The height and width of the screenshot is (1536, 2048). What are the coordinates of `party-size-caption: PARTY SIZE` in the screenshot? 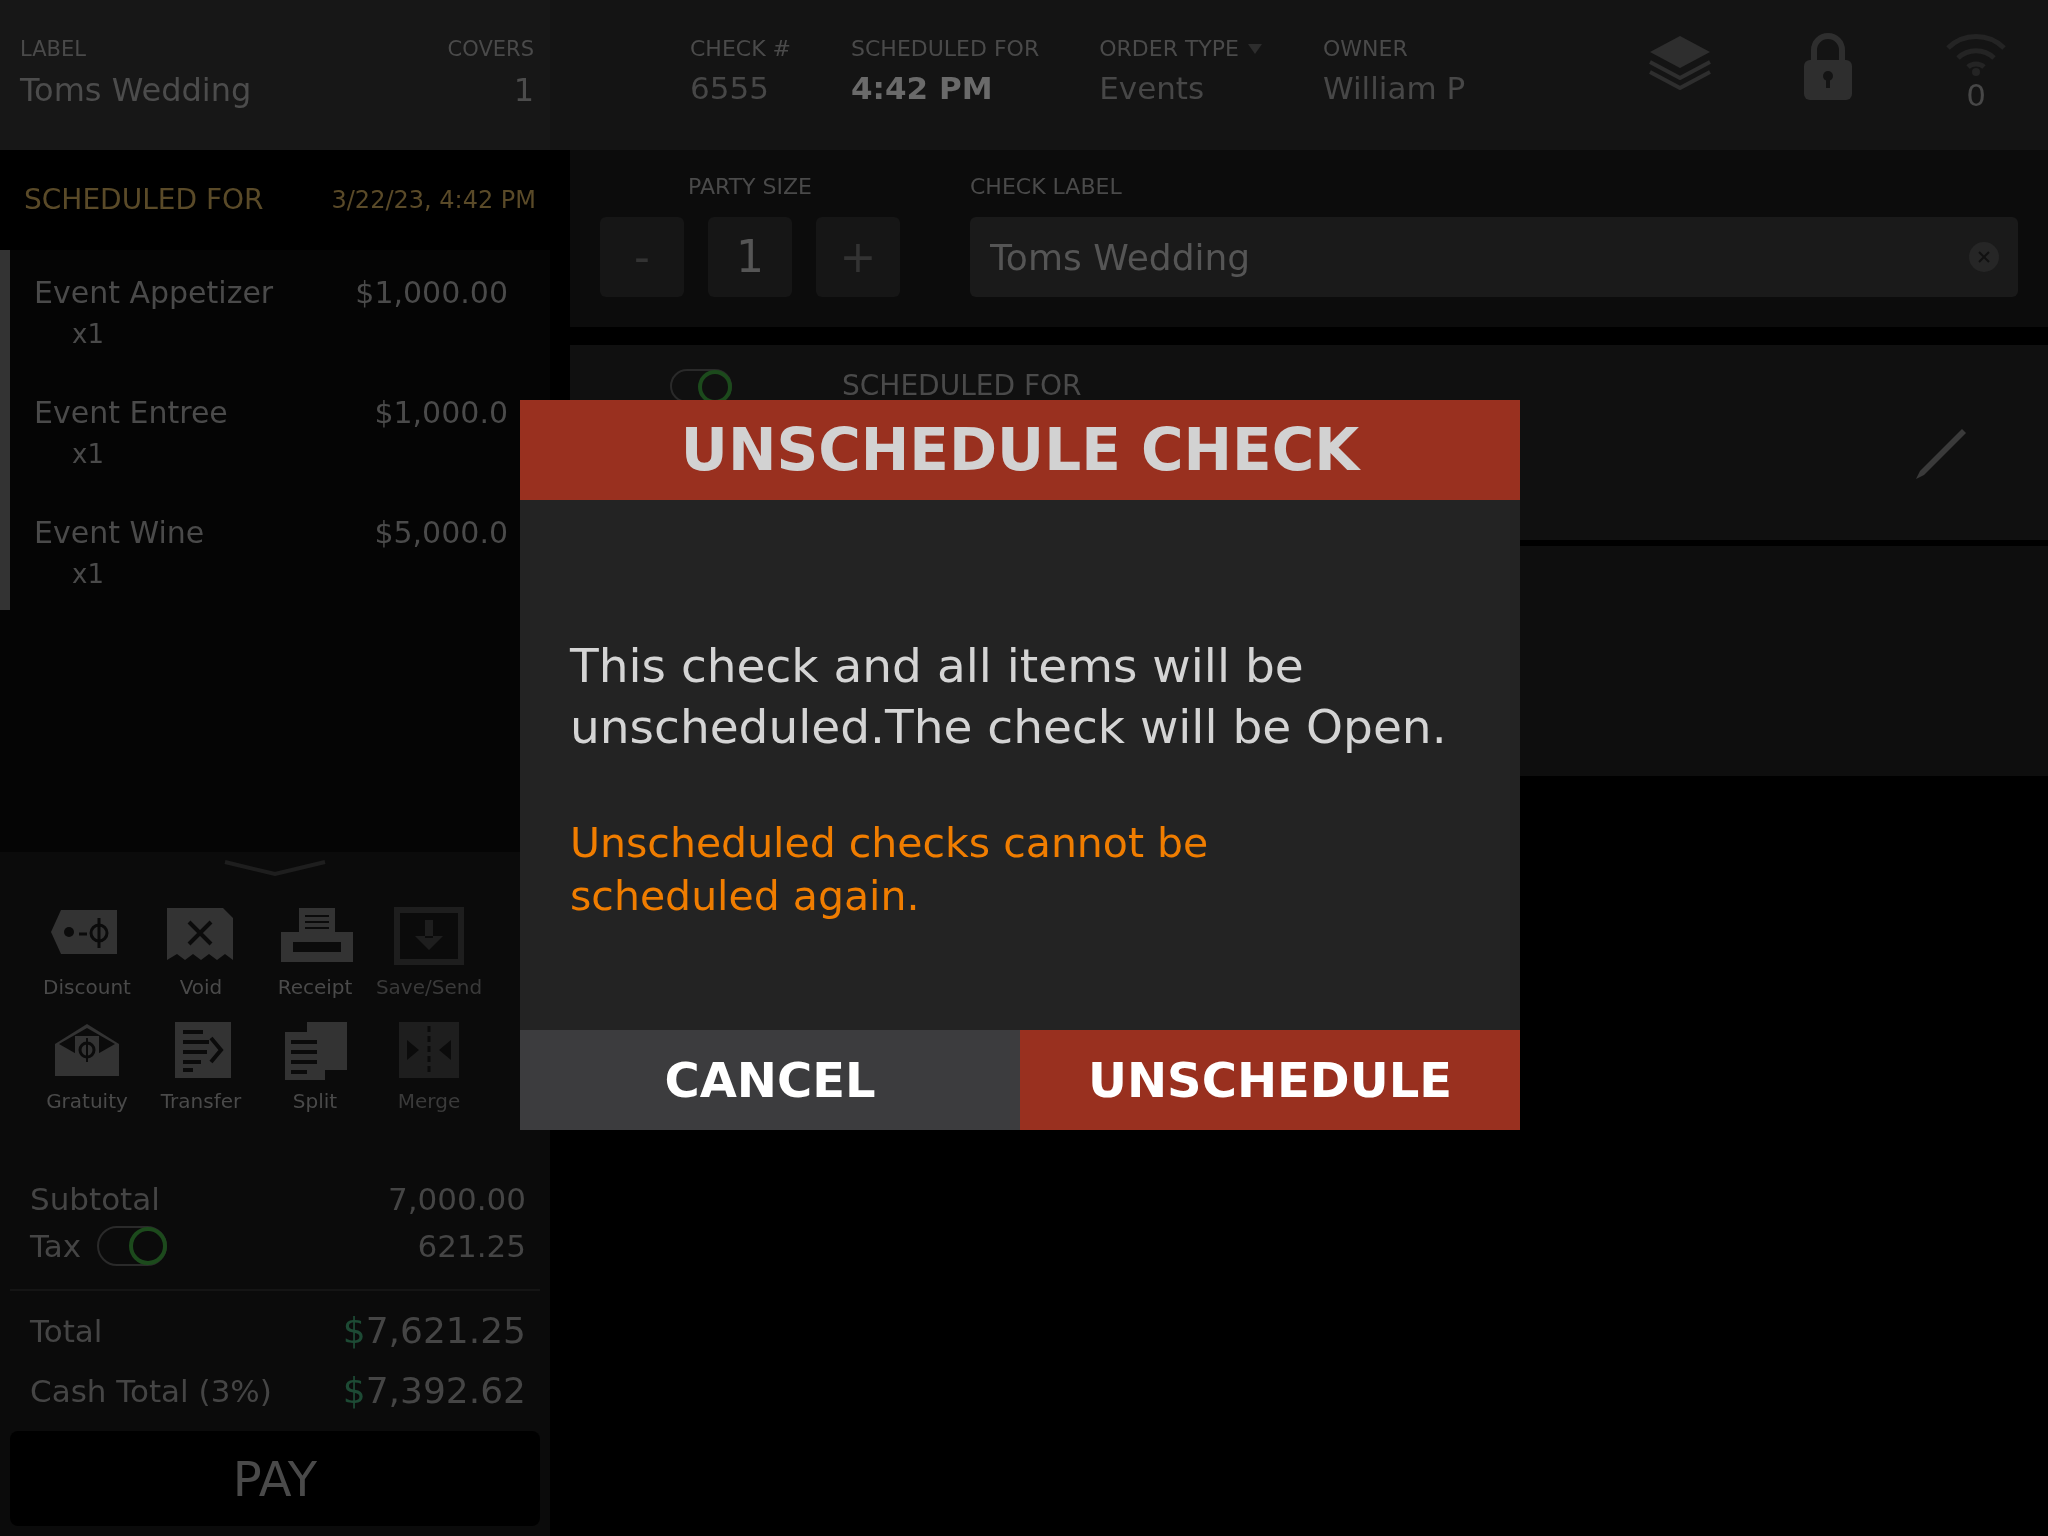 It's located at (750, 187).